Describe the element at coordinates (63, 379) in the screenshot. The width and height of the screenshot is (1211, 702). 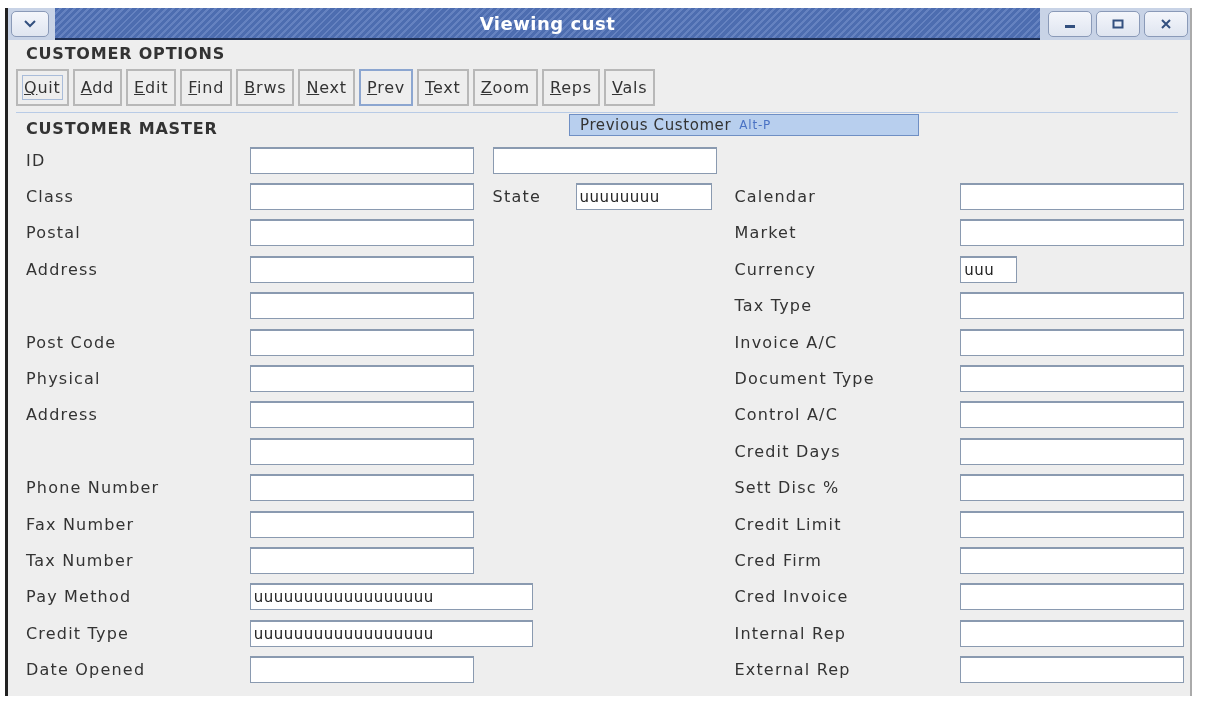
I see `field-label: Physical` at that location.